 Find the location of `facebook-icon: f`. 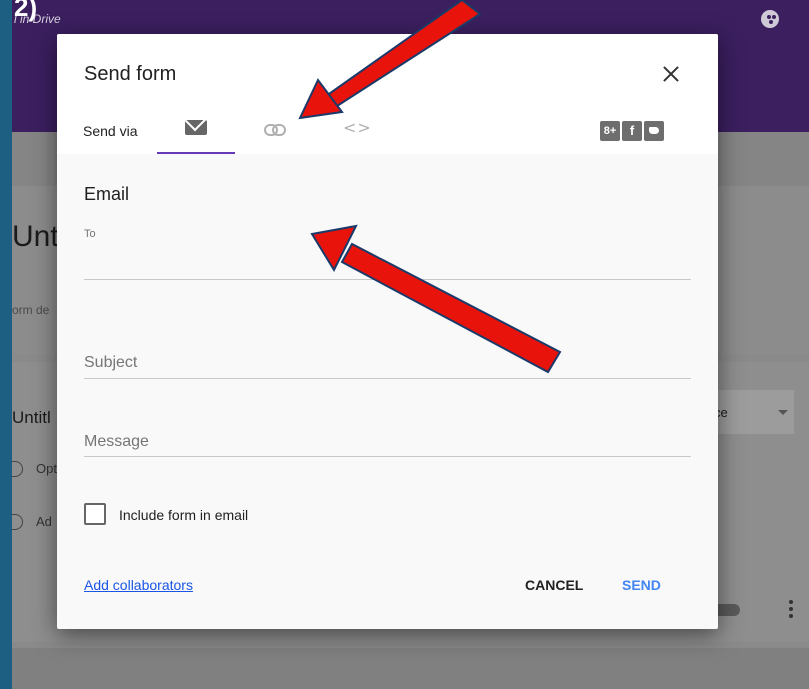

facebook-icon: f is located at coordinates (632, 131).